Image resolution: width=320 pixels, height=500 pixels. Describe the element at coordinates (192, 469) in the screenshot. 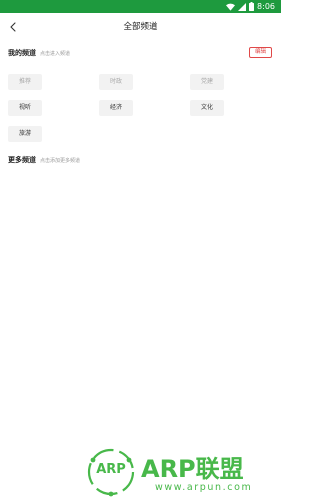

I see `watermark-title: ARP联盟` at that location.